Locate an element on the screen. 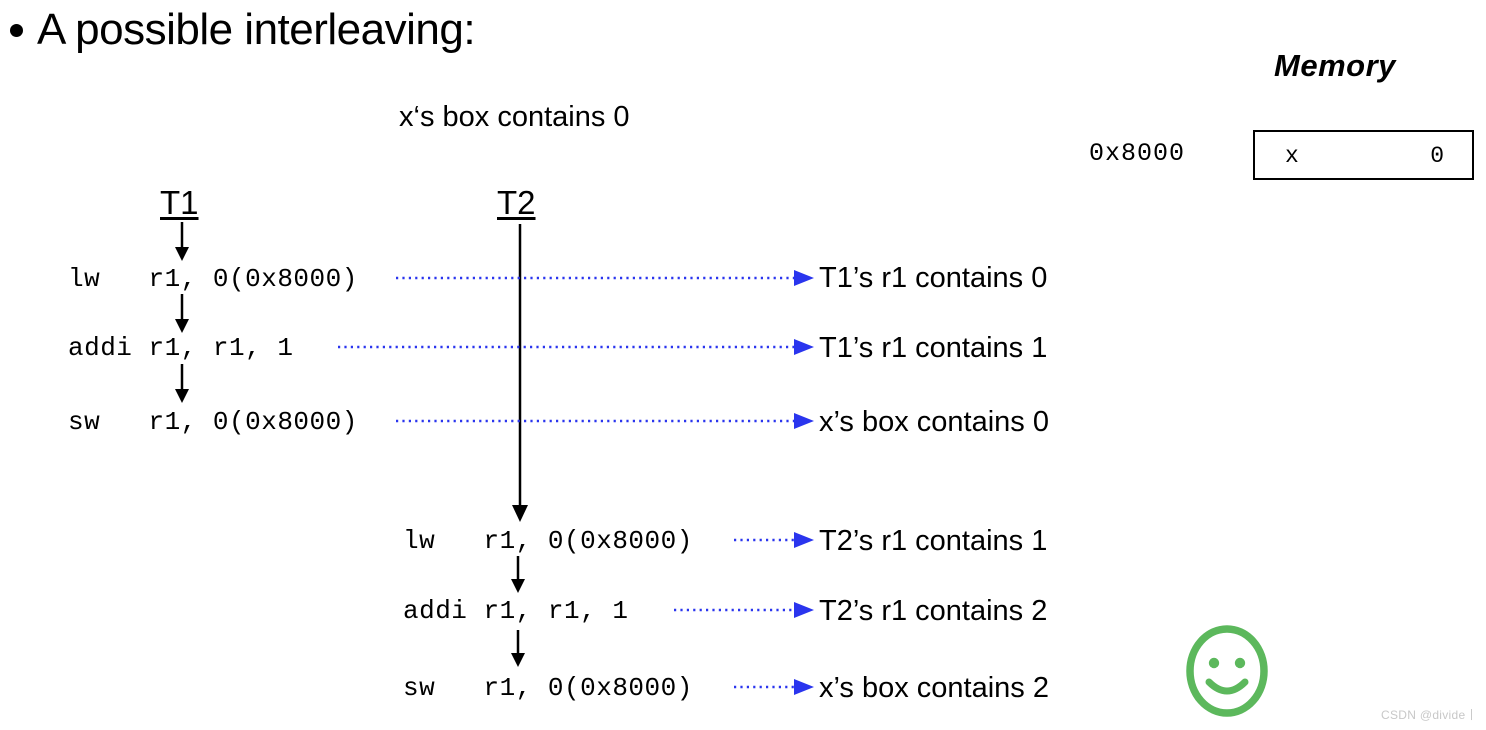  thread-header-t2: T2 is located at coordinates (516, 202).